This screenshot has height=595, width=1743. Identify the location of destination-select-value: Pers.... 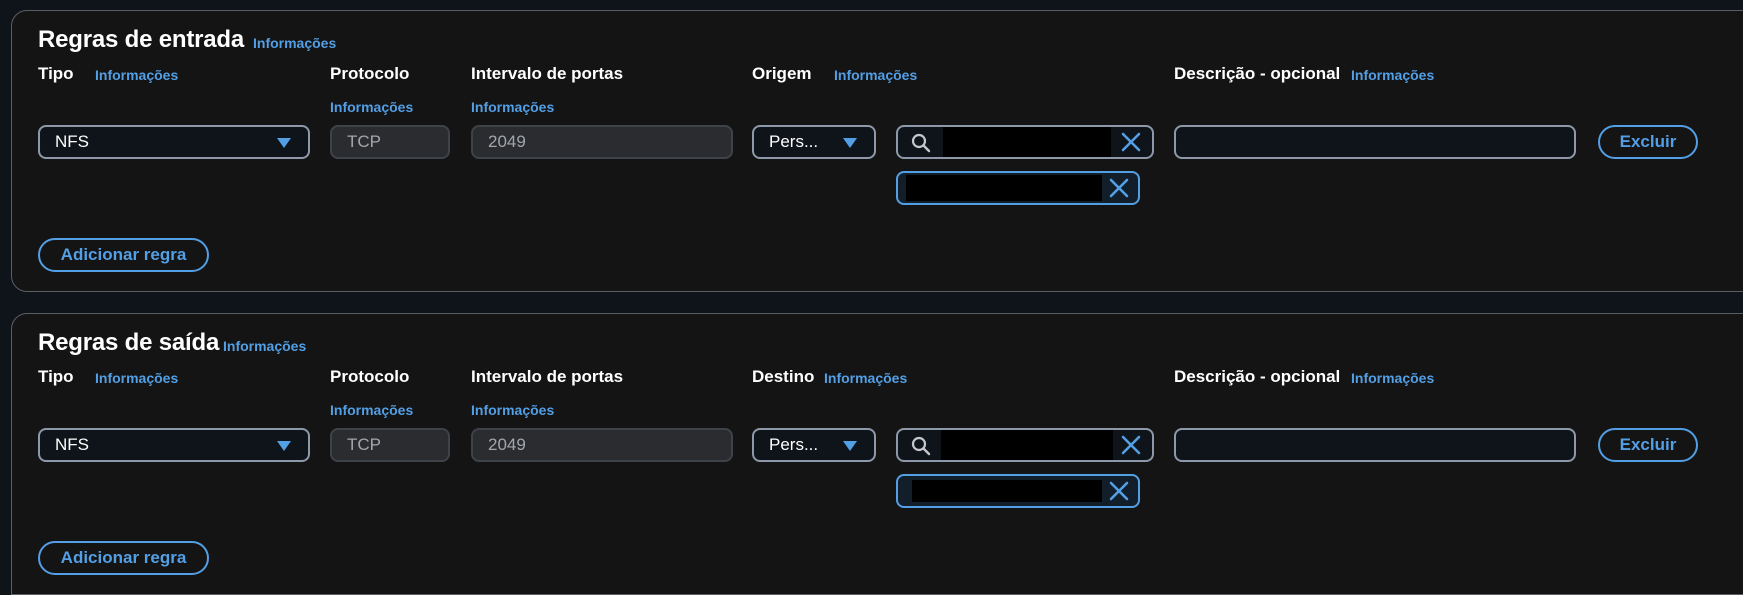
(794, 444).